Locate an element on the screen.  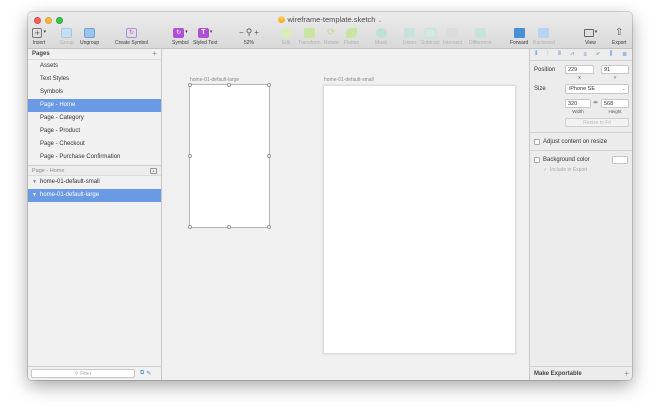
difference-label: Difference is located at coordinates (480, 43).